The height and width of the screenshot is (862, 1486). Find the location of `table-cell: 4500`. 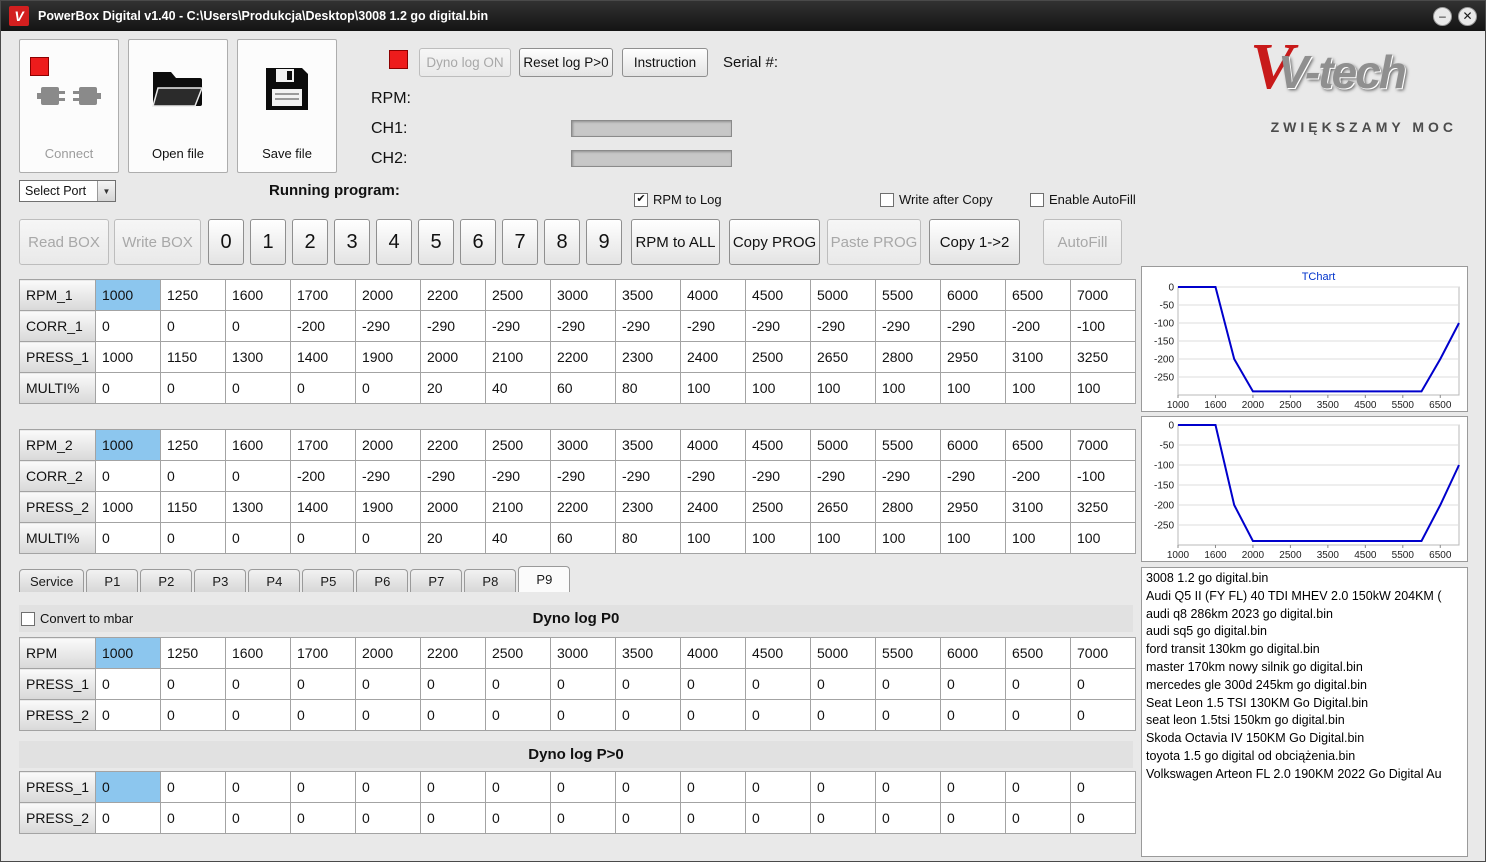

table-cell: 4500 is located at coordinates (778, 445).